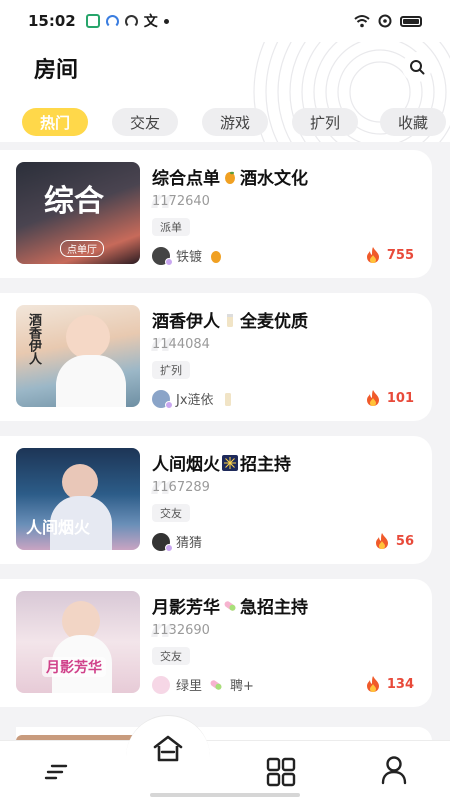 The image size is (450, 800). Describe the element at coordinates (186, 322) in the screenshot. I see `room-name-text: 酒香伊人` at that location.